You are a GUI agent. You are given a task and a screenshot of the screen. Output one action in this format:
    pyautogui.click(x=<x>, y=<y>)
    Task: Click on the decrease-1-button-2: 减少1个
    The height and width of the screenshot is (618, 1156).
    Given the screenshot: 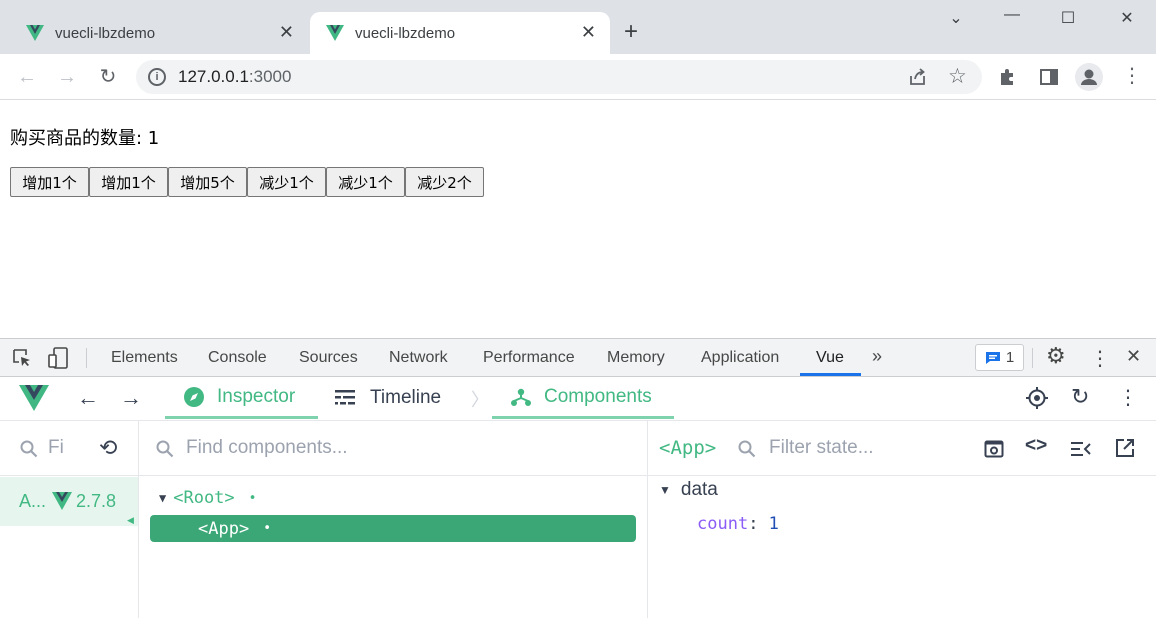 What is the action you would take?
    pyautogui.click(x=365, y=182)
    